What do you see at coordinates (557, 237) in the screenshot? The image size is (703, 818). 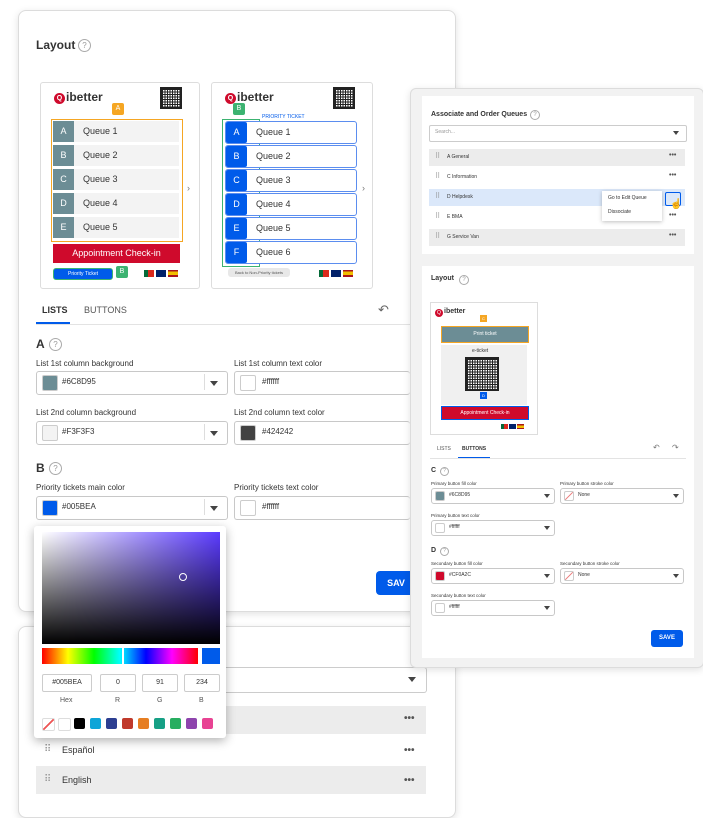 I see `queue-list-item: ⠿ G Service Van •••` at bounding box center [557, 237].